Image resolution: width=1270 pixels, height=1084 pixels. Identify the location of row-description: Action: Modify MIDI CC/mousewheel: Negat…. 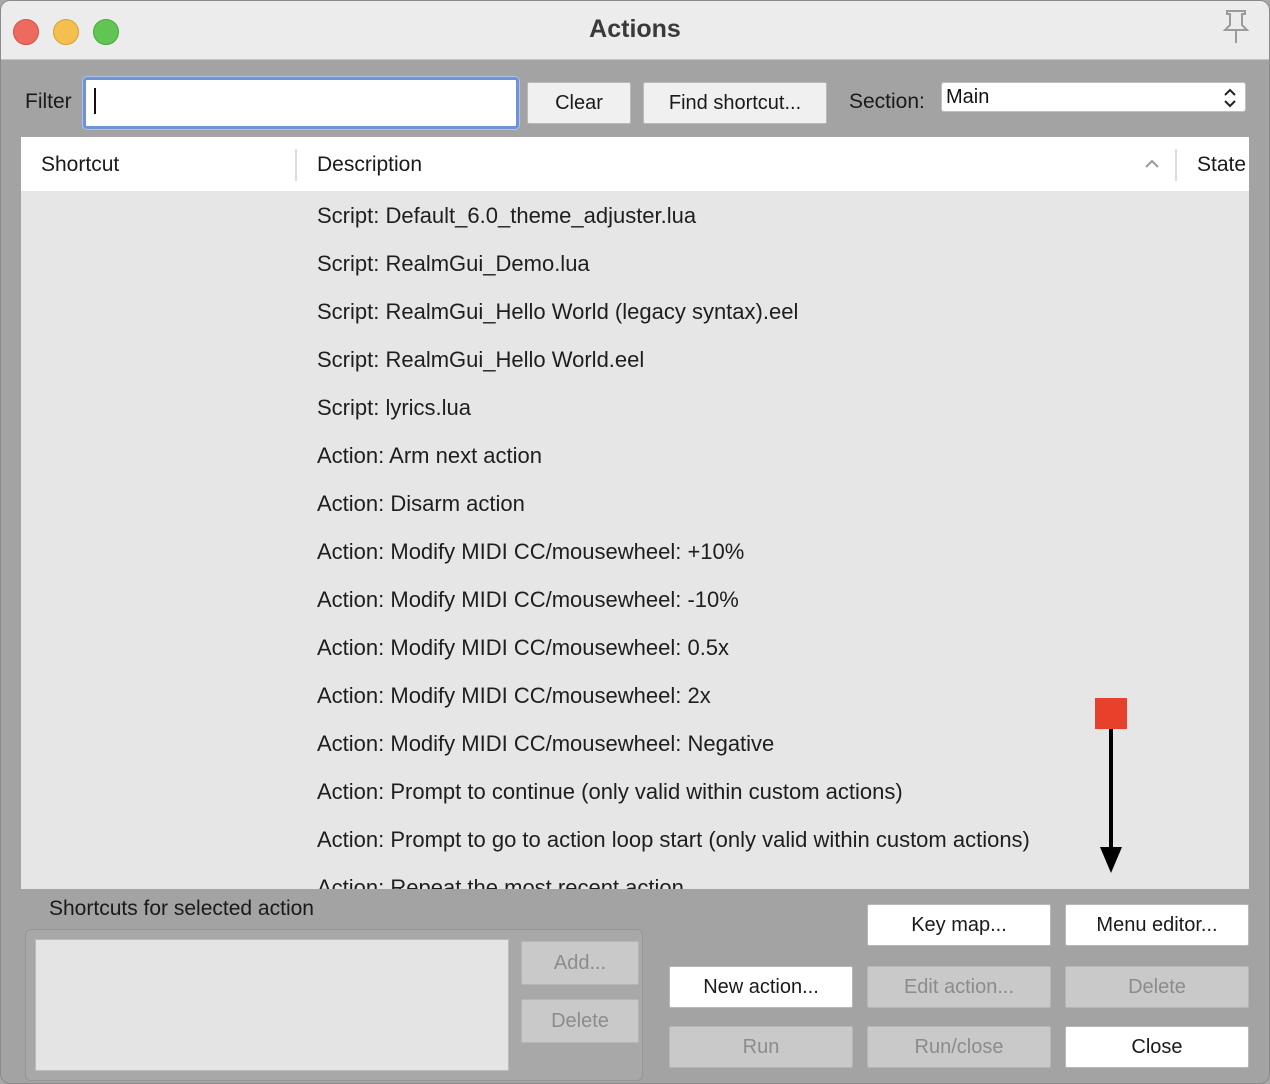
(546, 743).